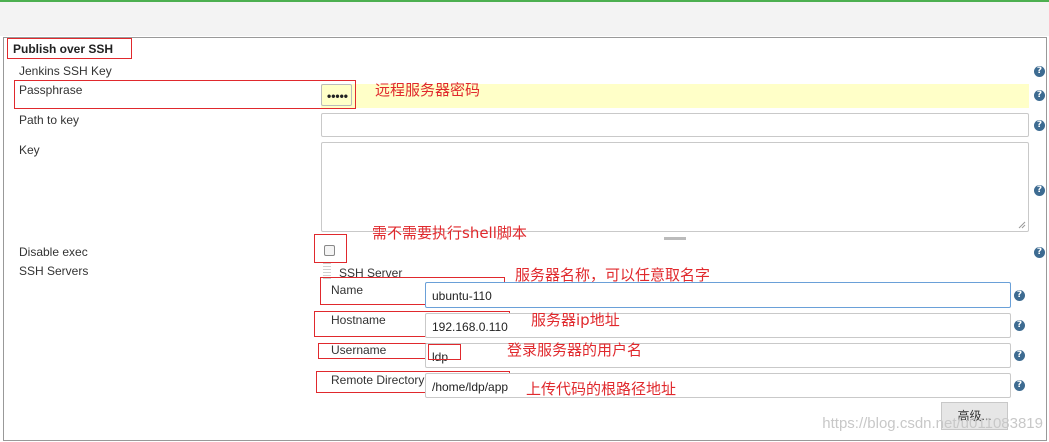 The image size is (1049, 442). What do you see at coordinates (675, 238) in the screenshot?
I see `splitter-handle` at bounding box center [675, 238].